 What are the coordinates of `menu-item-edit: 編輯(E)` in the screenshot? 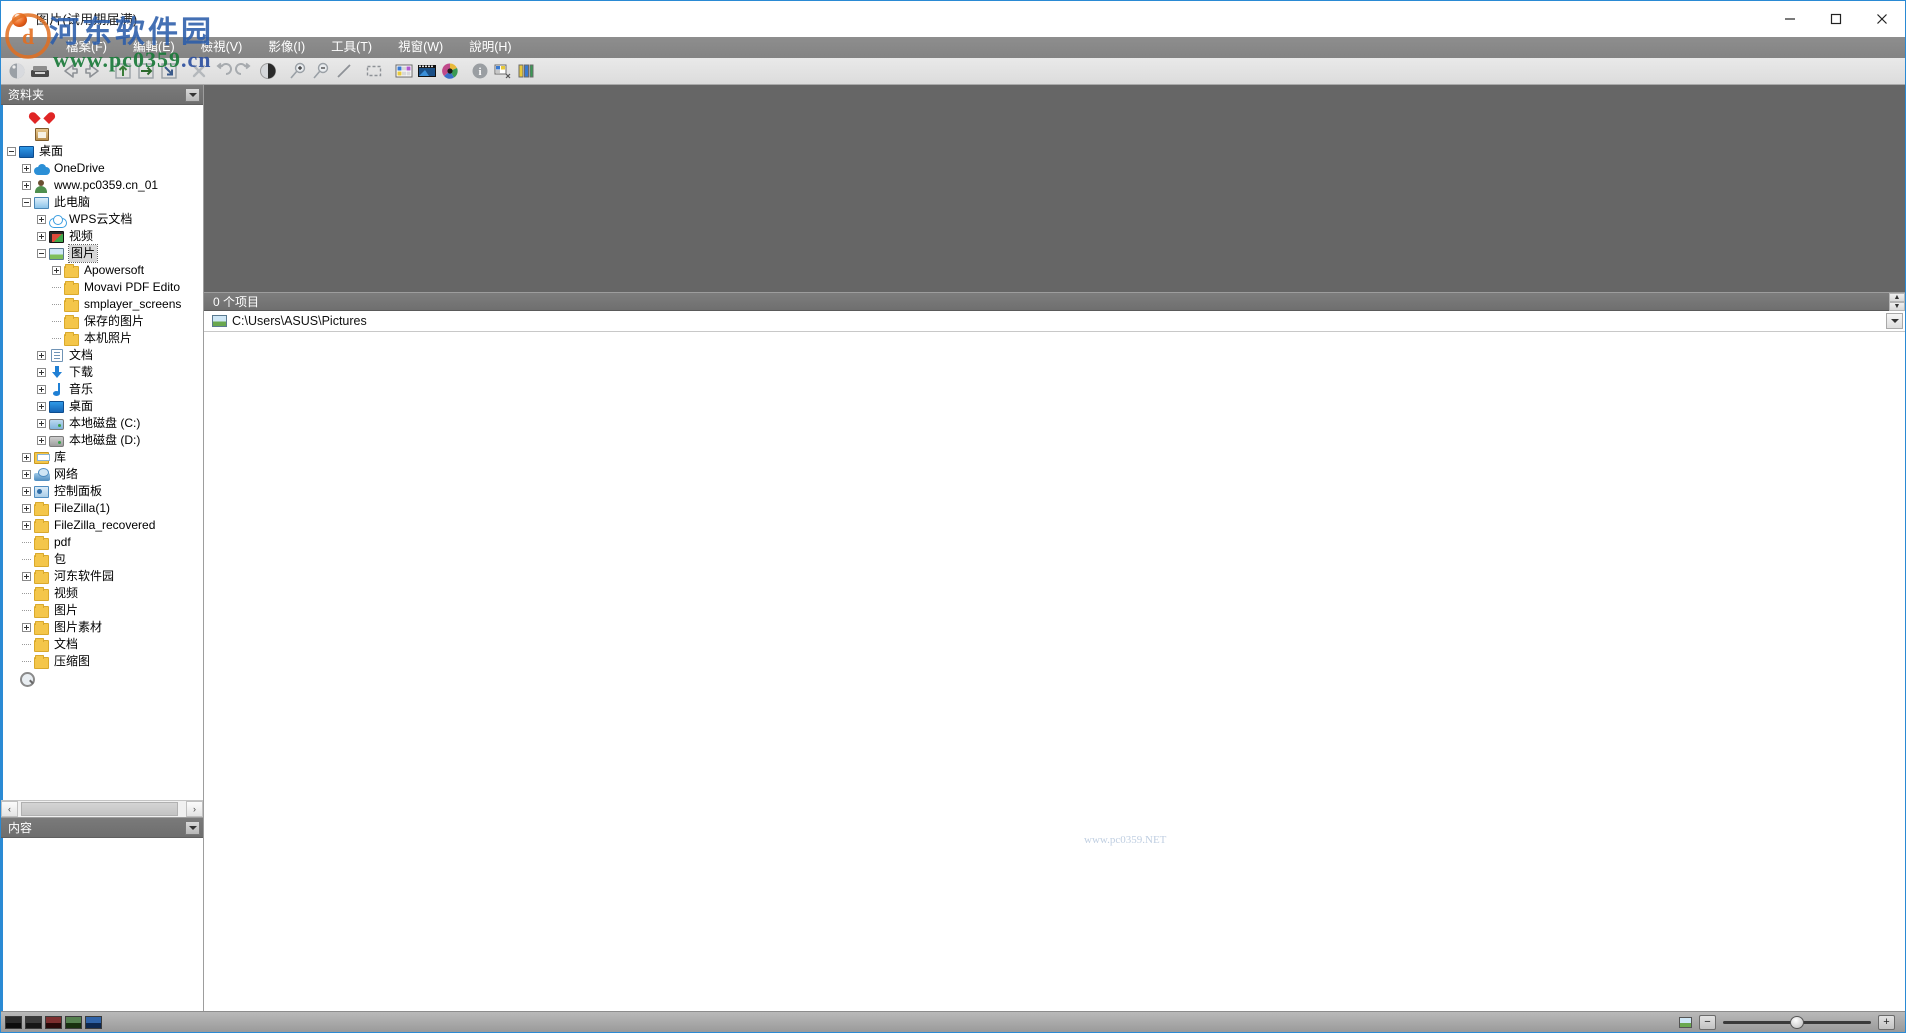 It's located at (154, 47).